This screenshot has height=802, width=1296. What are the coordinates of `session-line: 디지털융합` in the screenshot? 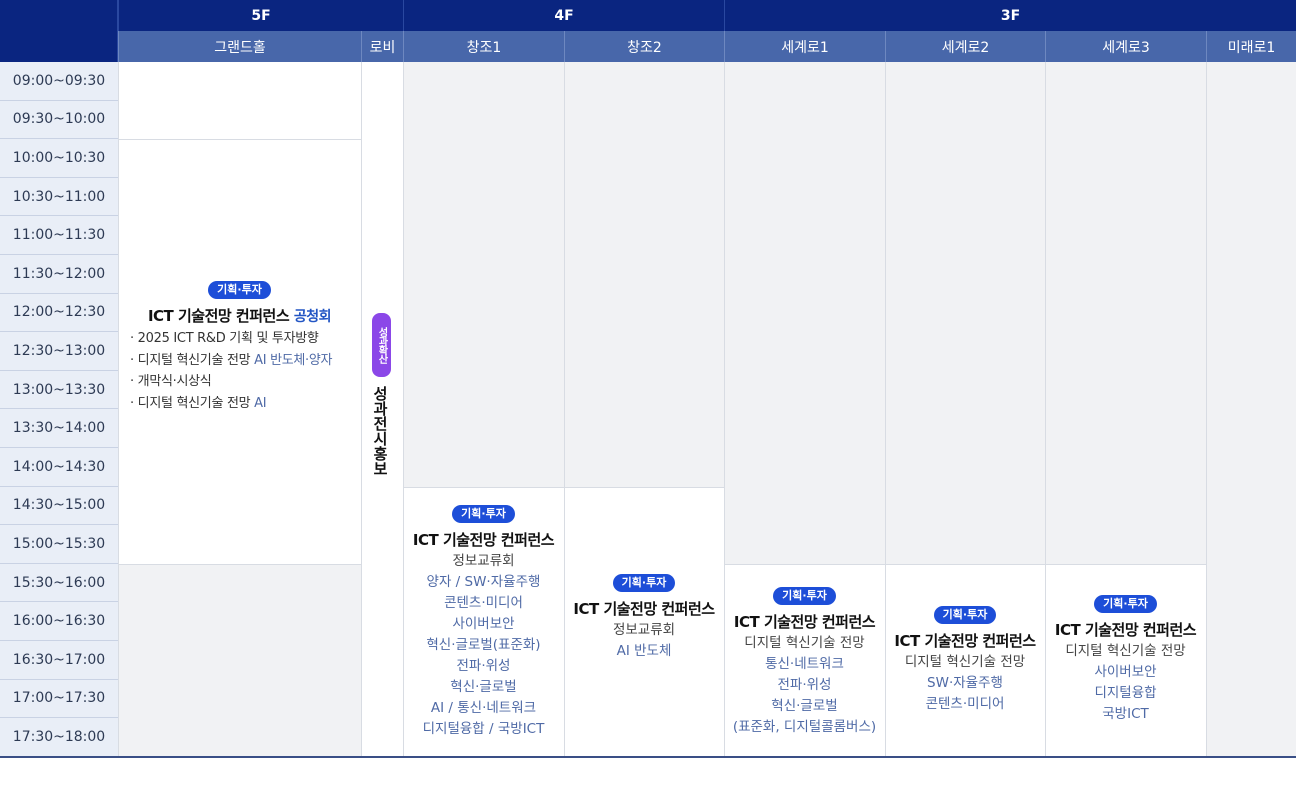 It's located at (1125, 693).